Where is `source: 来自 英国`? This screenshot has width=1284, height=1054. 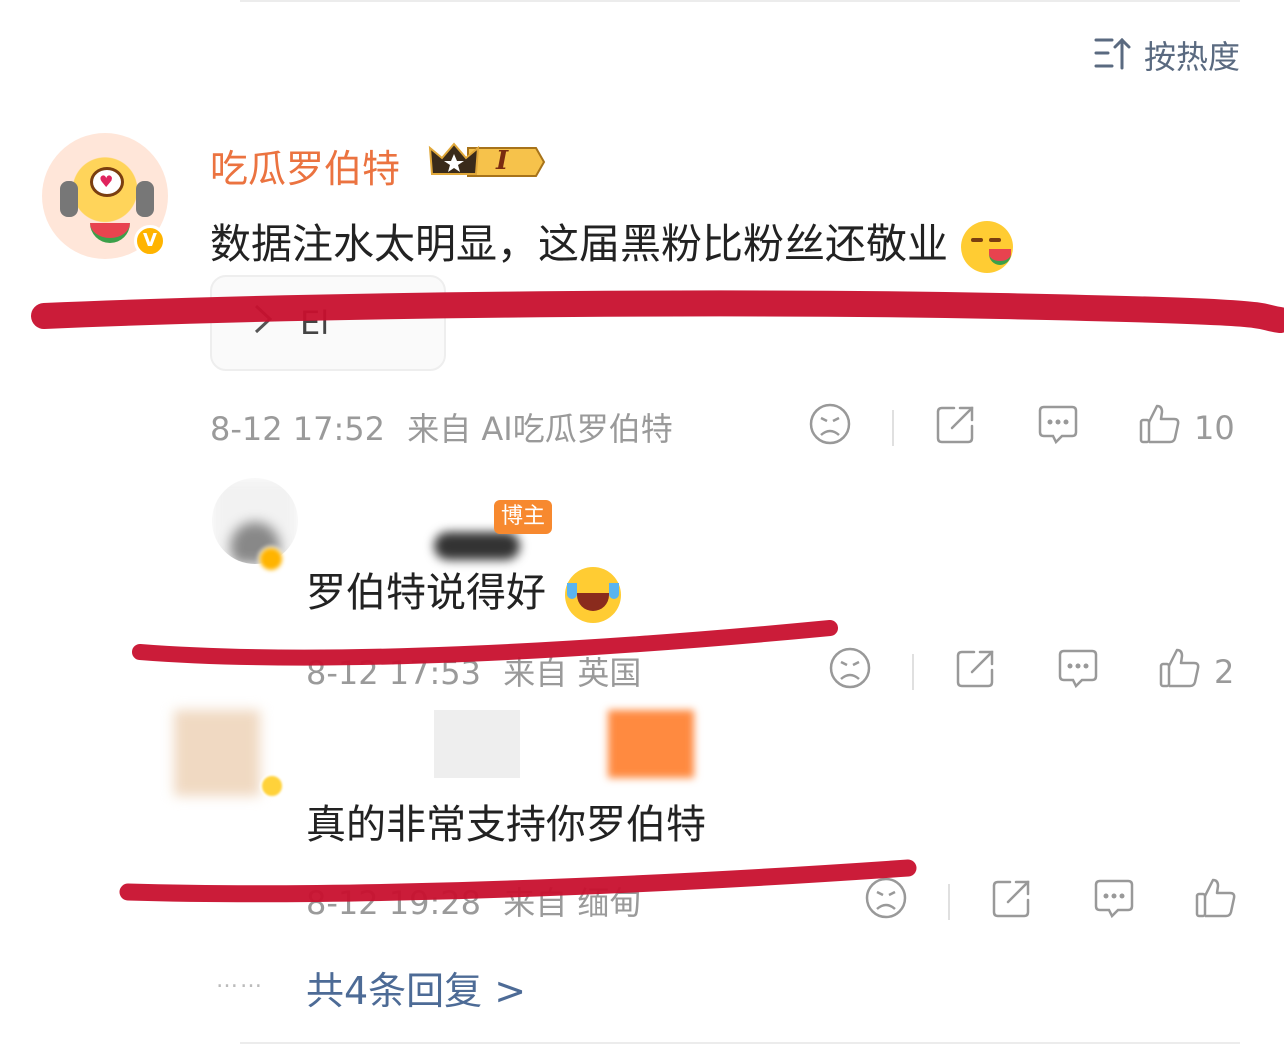 source: 来自 英国 is located at coordinates (572, 673).